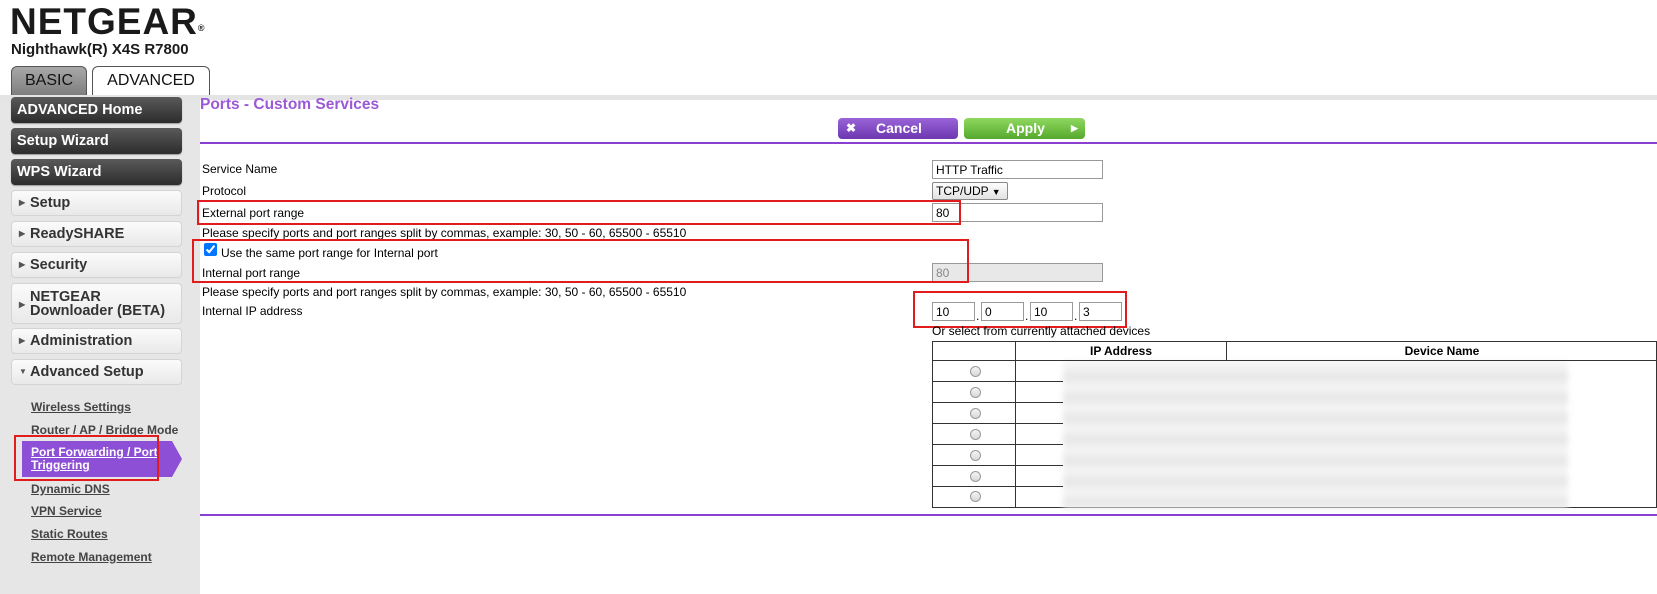 This screenshot has height=594, width=1657. I want to click on service-name-input, so click(1017, 169).